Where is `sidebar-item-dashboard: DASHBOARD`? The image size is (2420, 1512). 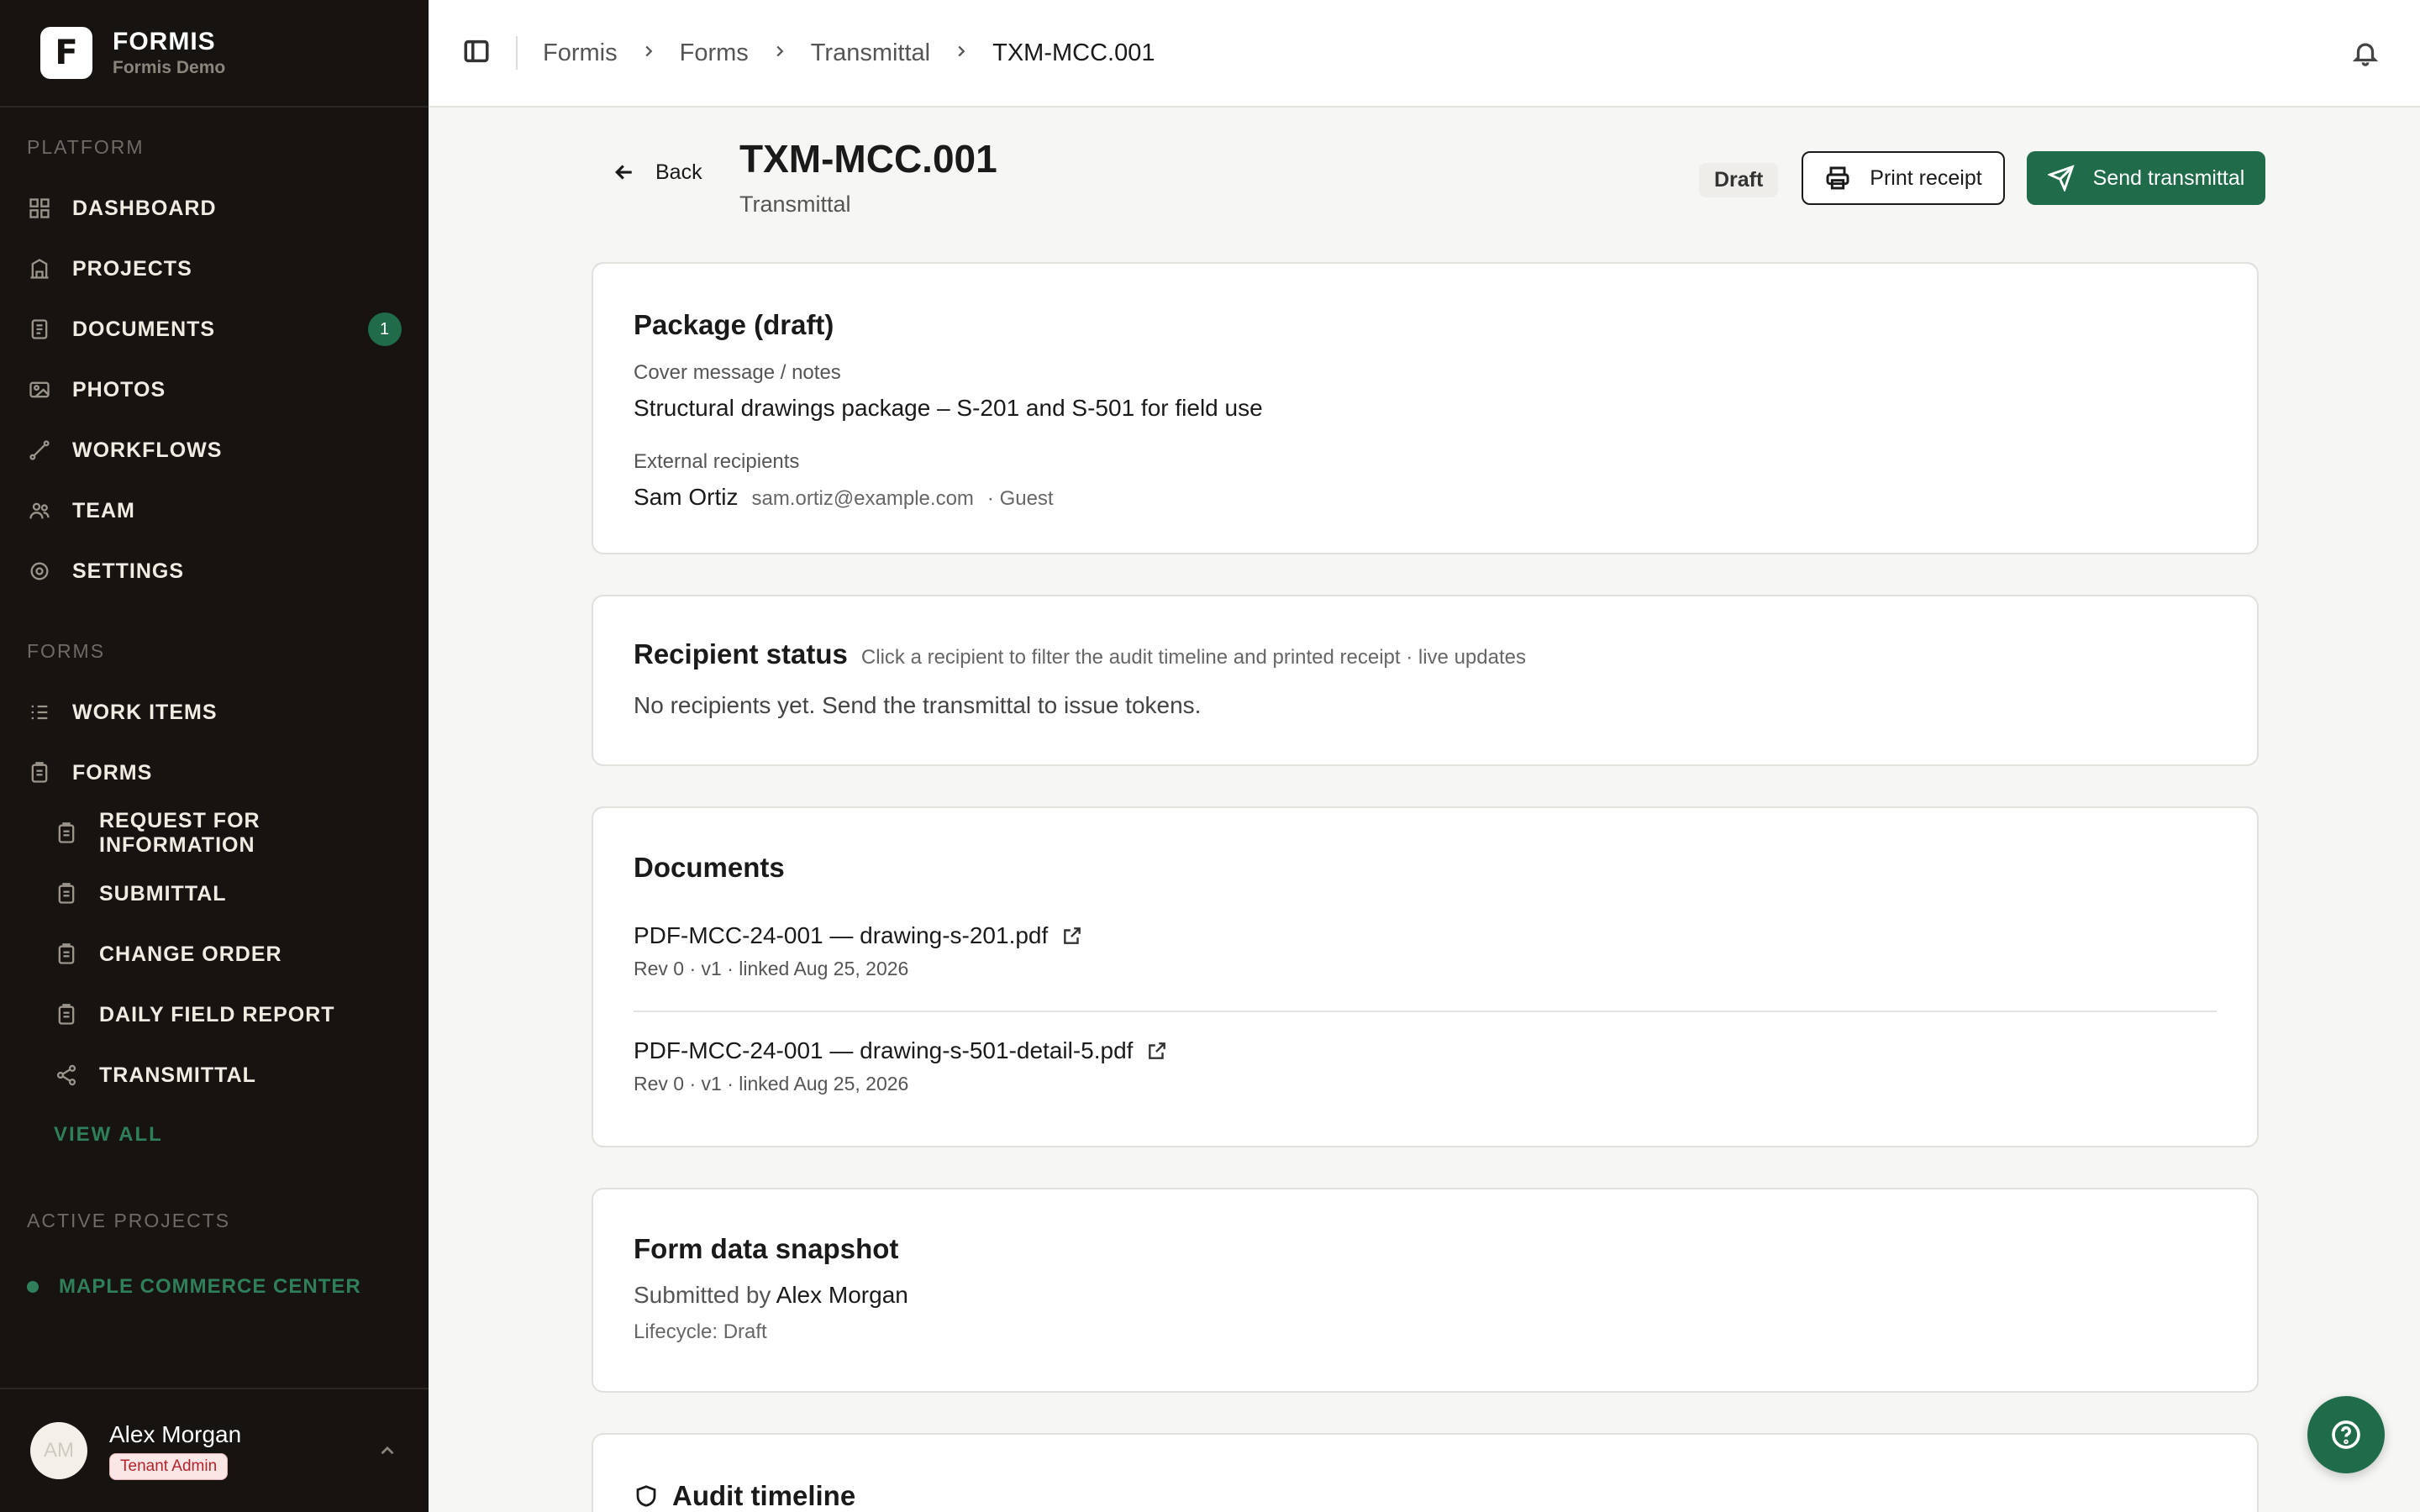 sidebar-item-dashboard: DASHBOARD is located at coordinates (214, 208).